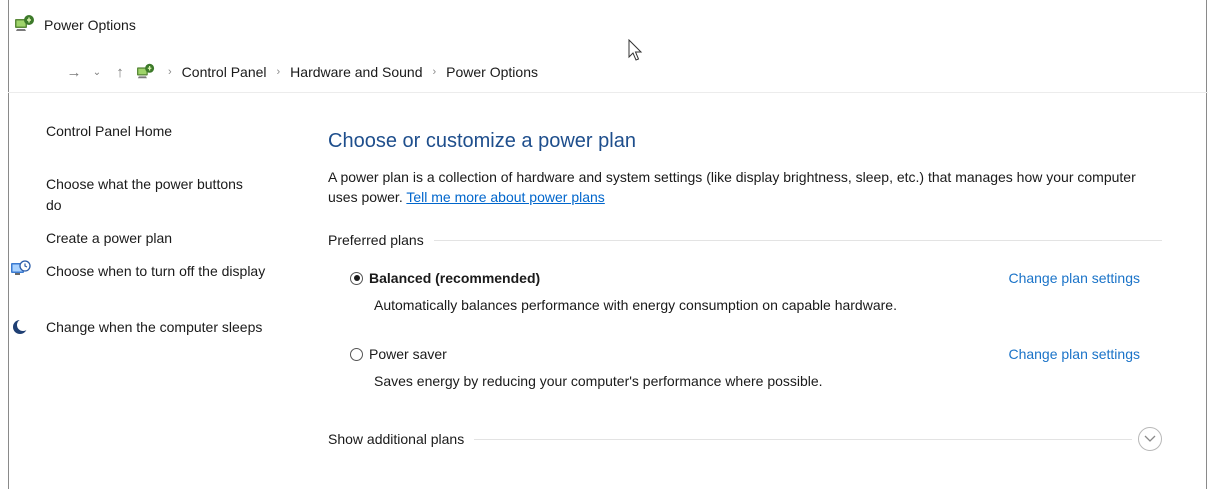  I want to click on recent-locations-chevron-icon: ⌄, so click(97, 72).